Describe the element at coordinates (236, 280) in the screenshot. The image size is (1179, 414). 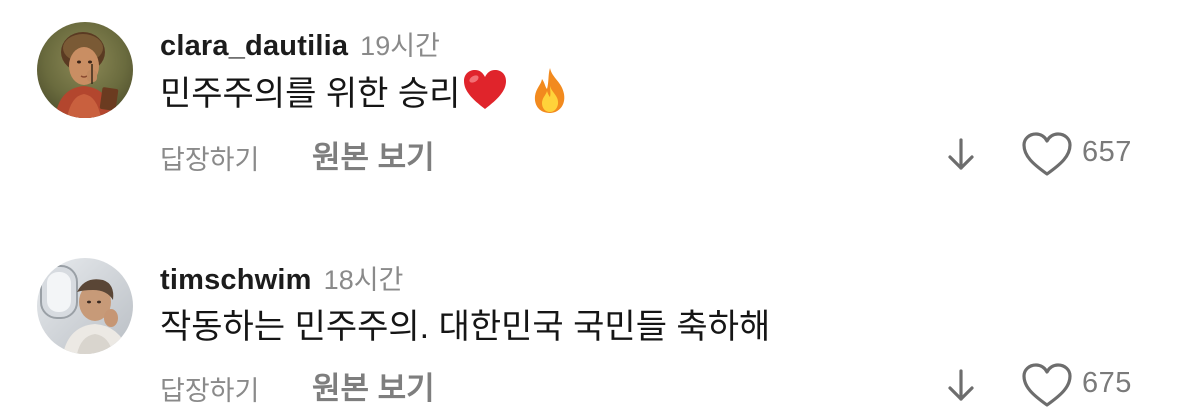
I see `username: timschwim` at that location.